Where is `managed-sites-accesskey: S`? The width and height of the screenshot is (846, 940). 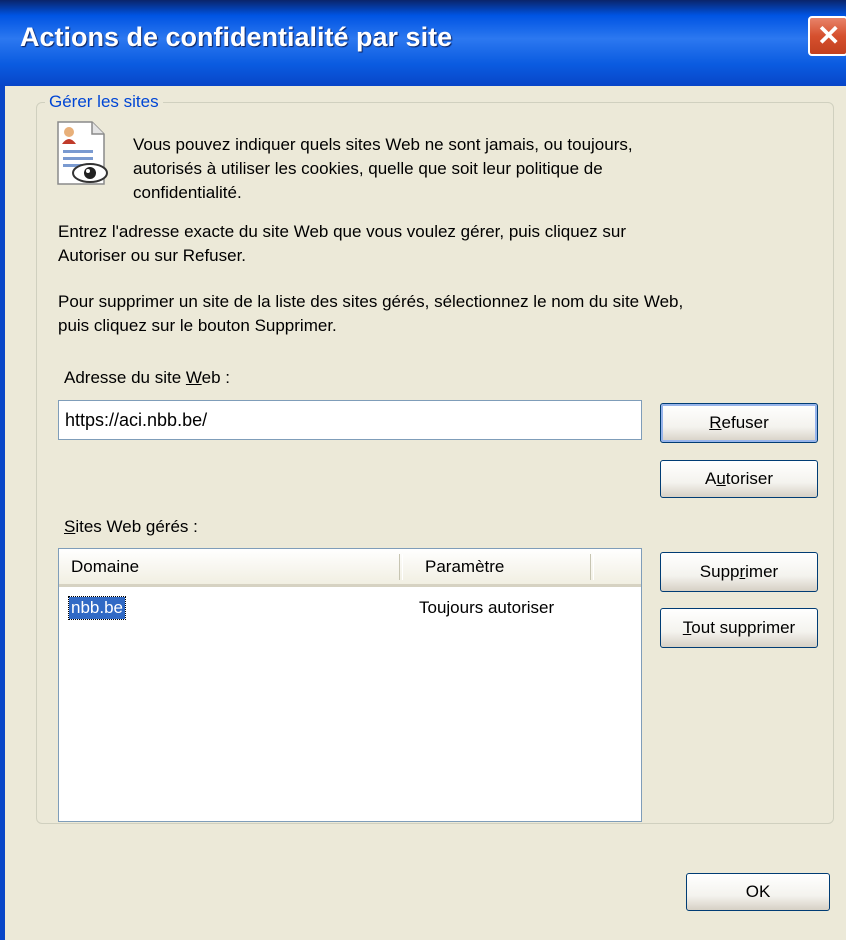 managed-sites-accesskey: S is located at coordinates (70, 526).